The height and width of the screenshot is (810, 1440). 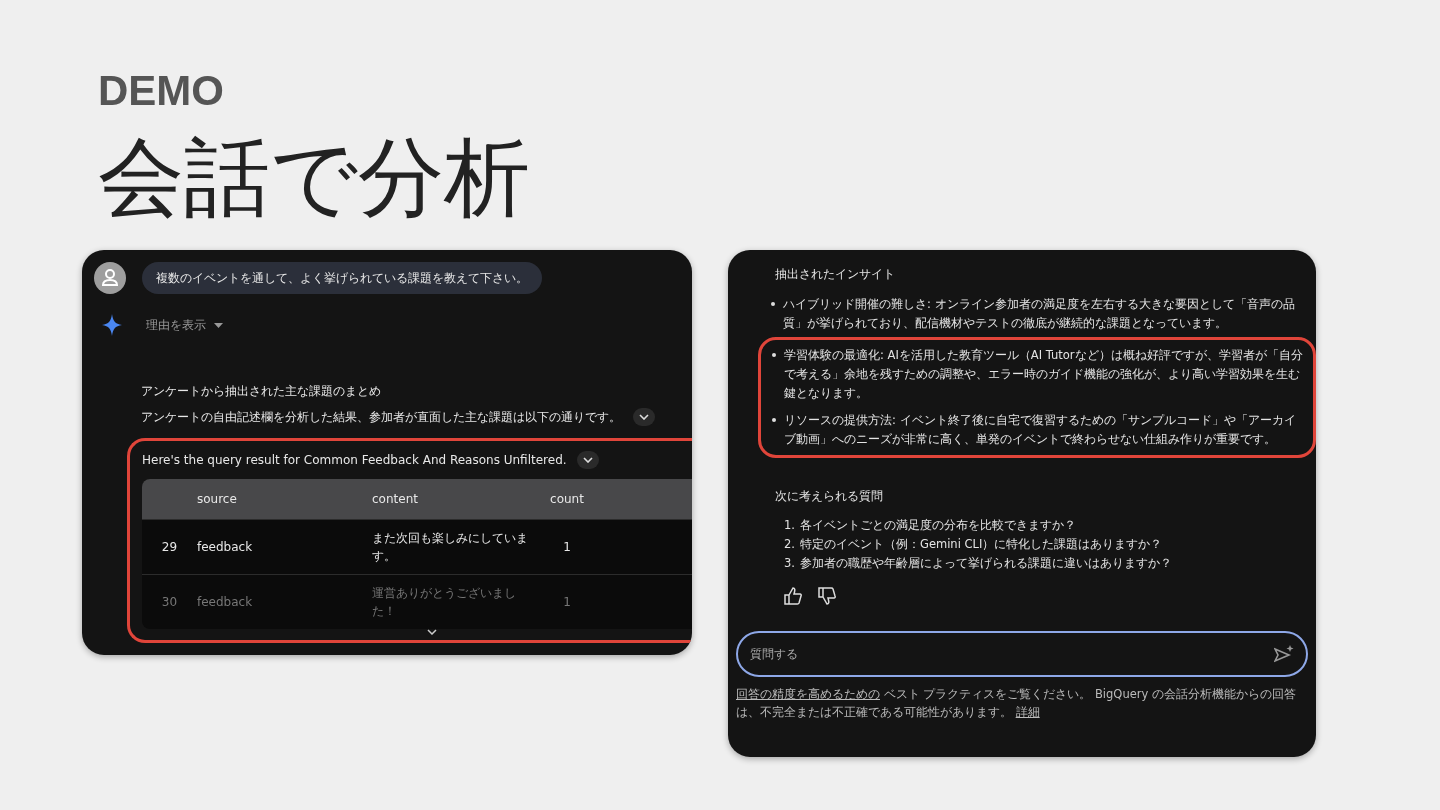 I want to click on row-number: 30, so click(x=169, y=602).